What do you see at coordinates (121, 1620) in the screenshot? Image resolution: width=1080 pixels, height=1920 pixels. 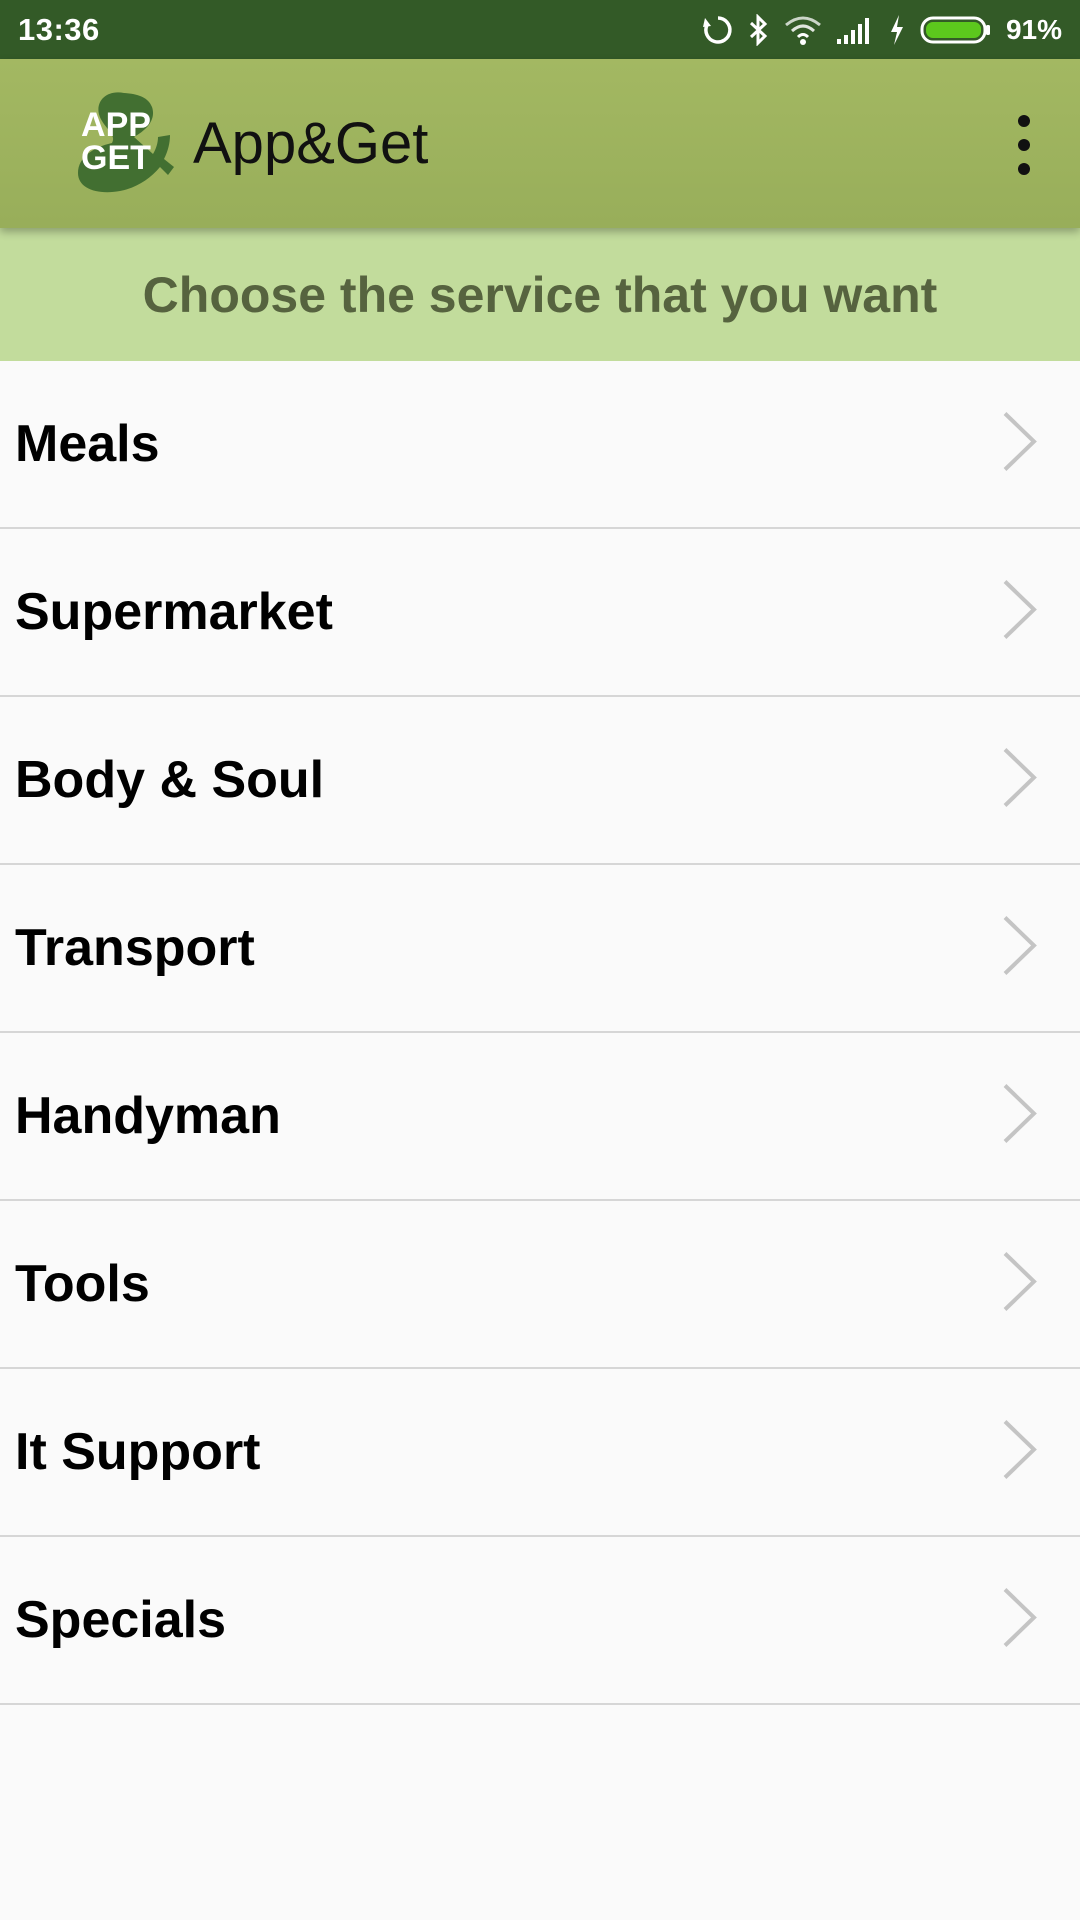 I see `service-label: Specials` at bounding box center [121, 1620].